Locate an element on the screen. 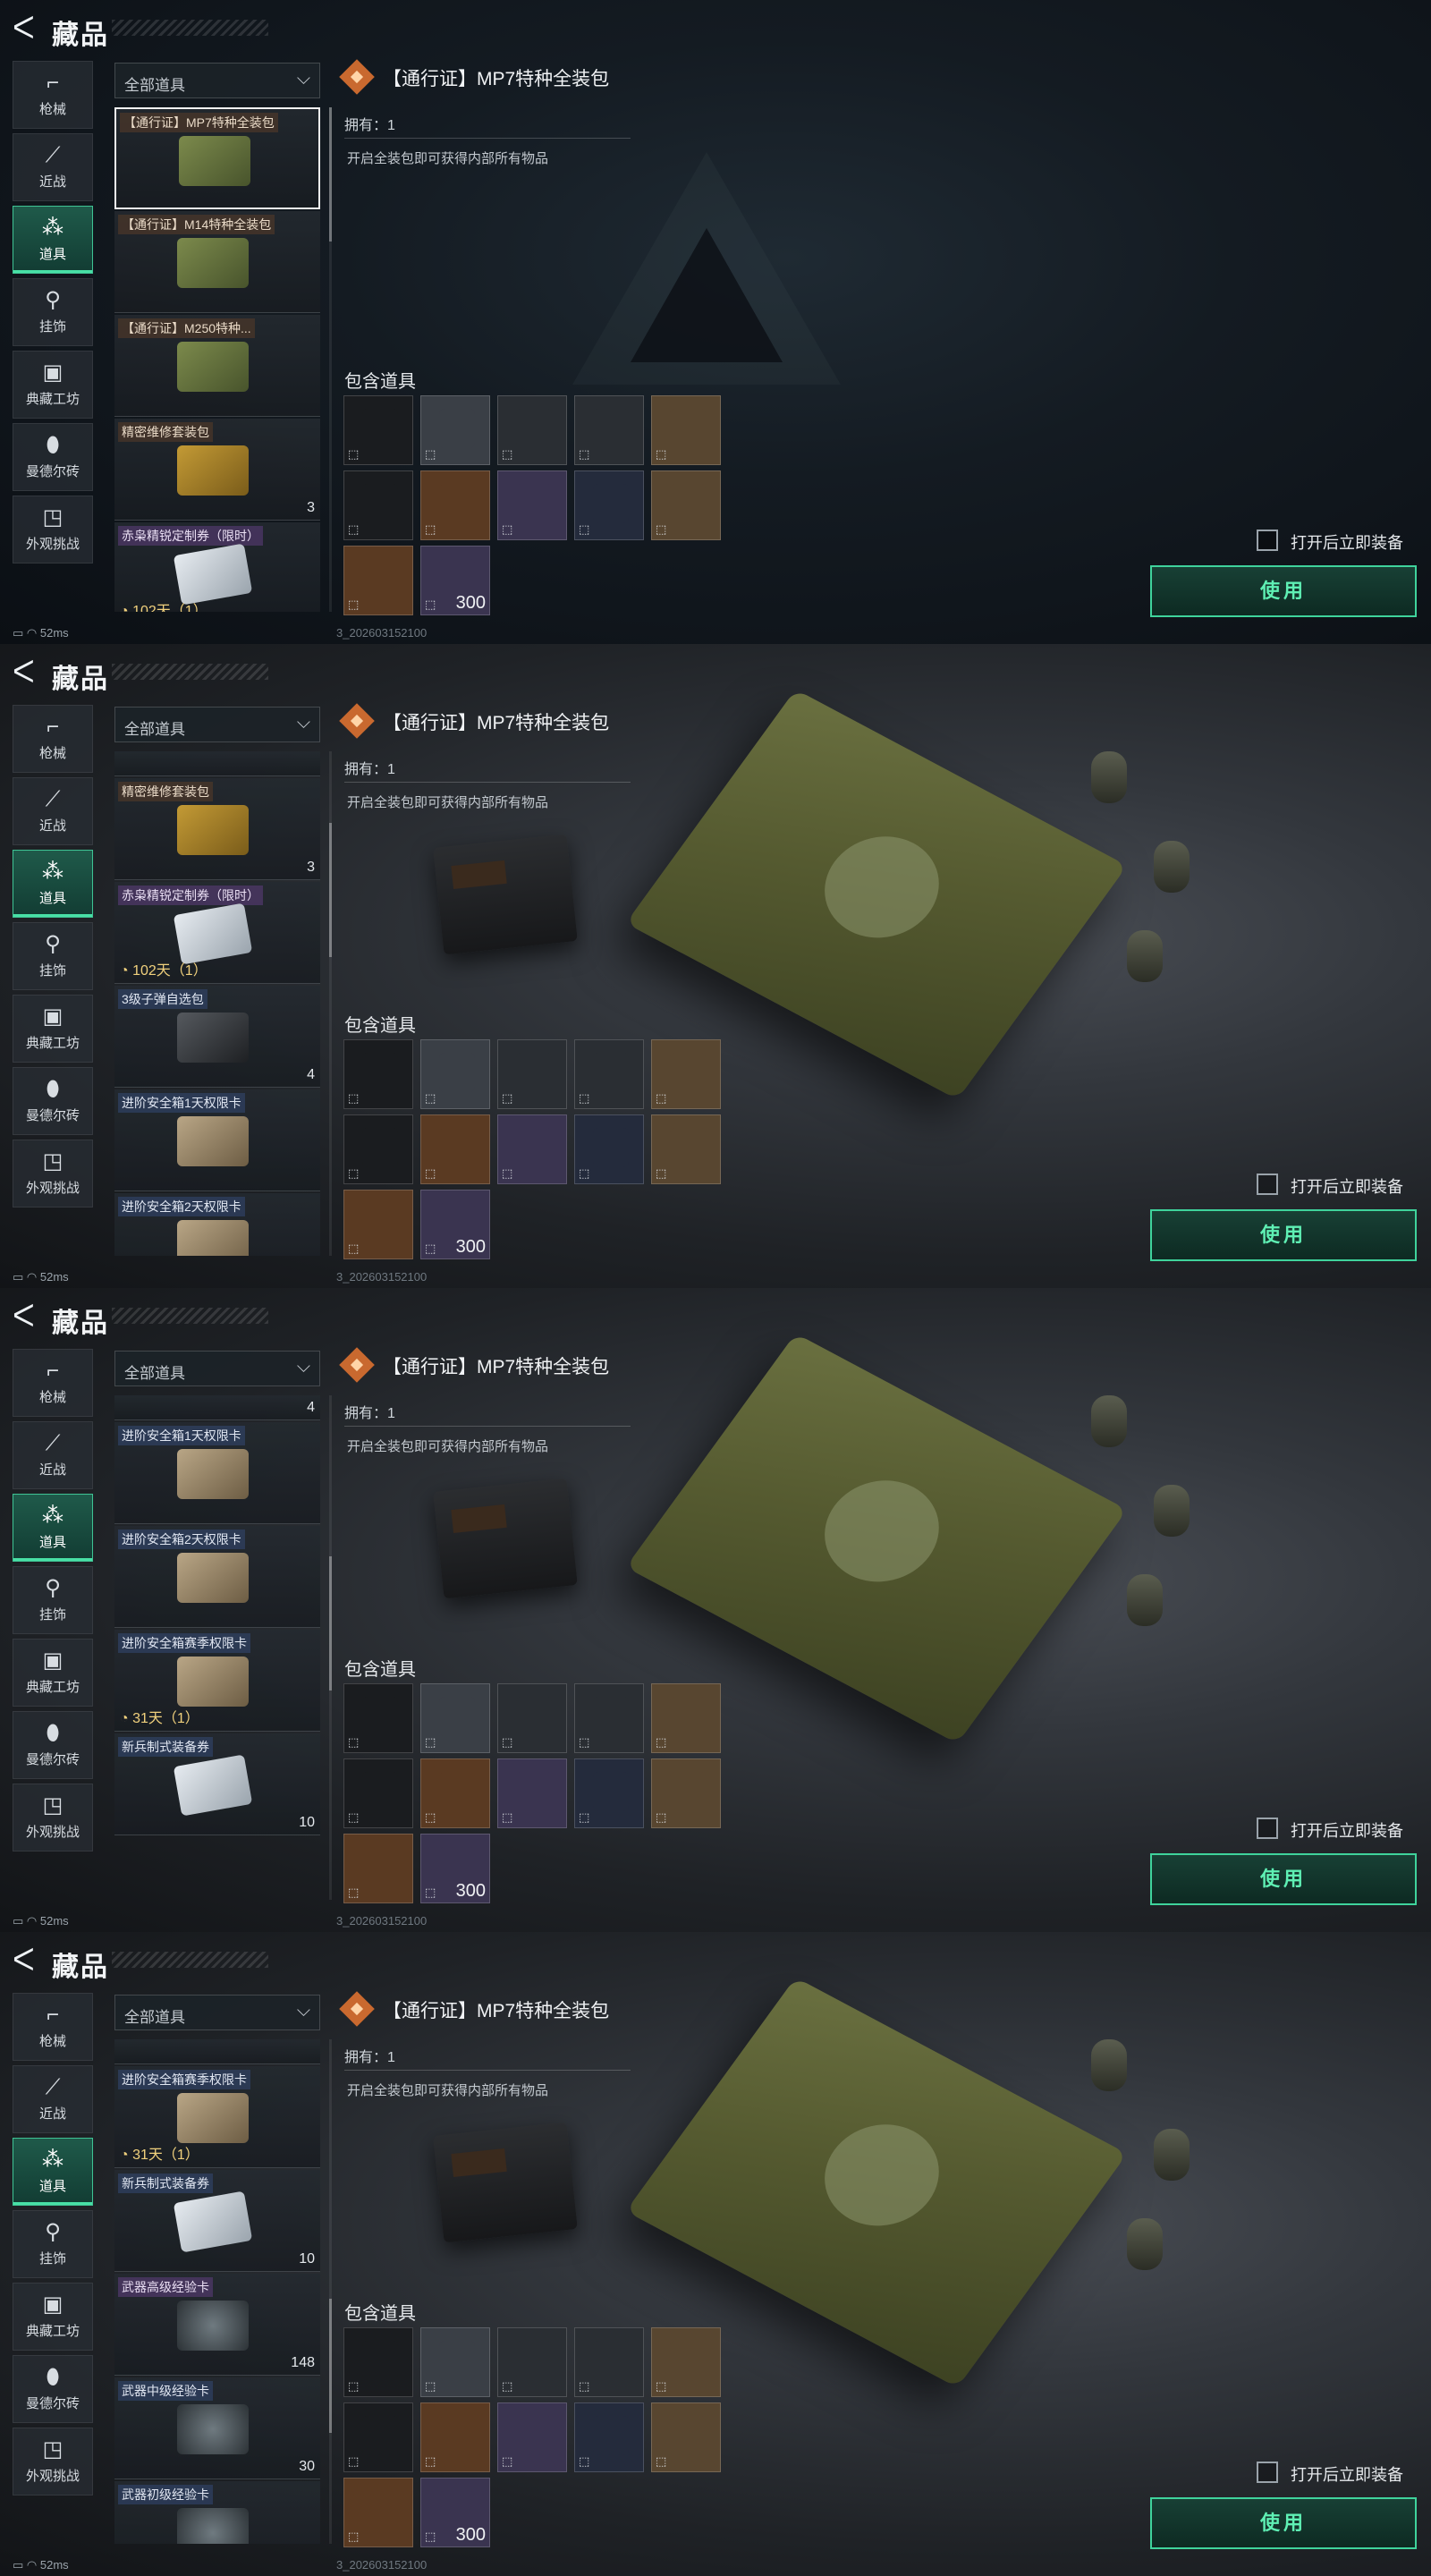 Image resolution: width=1431 pixels, height=2576 pixels. list-item: 【通行证】MP7特种全装包 is located at coordinates (217, 158).